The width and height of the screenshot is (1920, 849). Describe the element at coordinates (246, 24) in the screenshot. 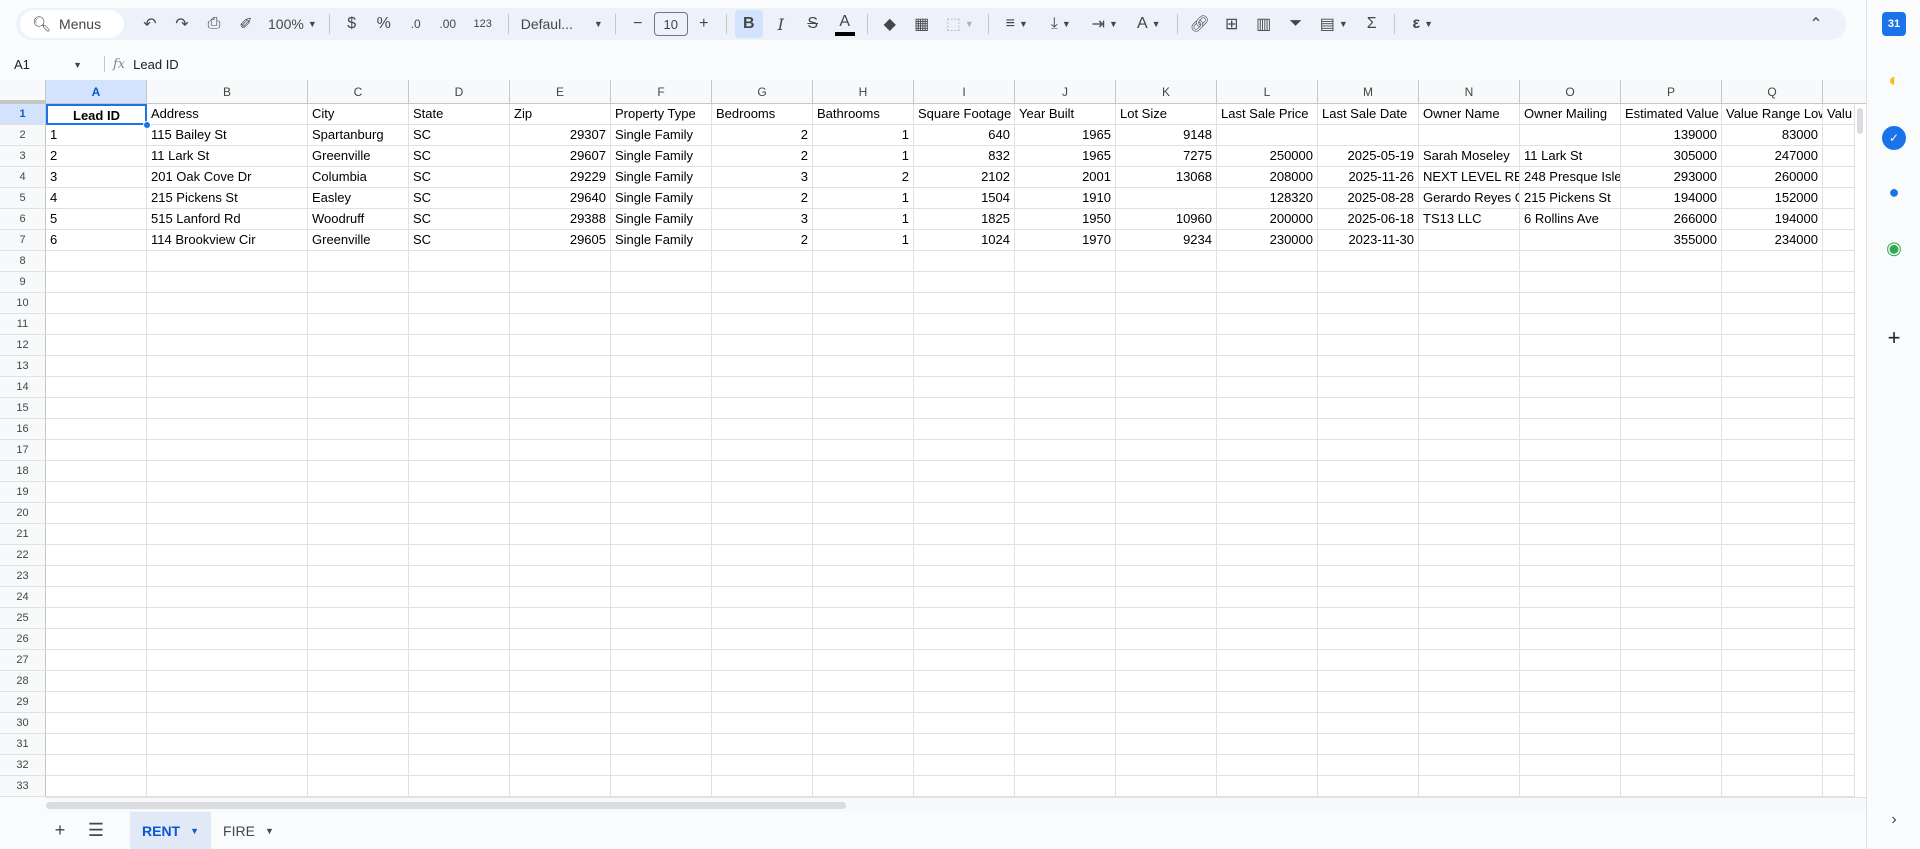

I see `paint-format-icon: ✐` at that location.